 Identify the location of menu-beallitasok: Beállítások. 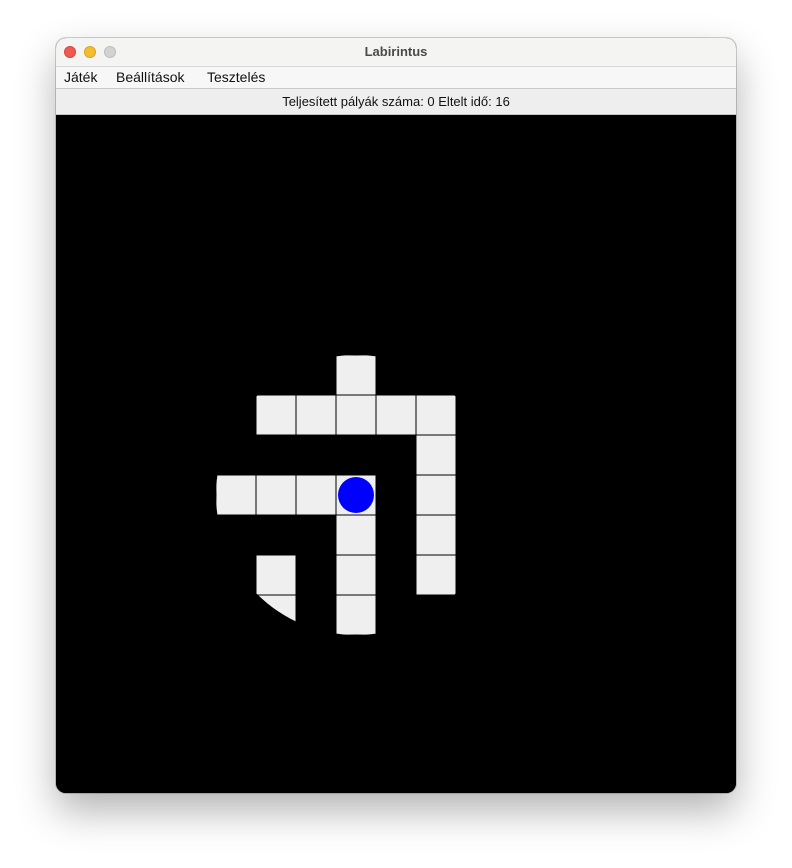
(150, 77).